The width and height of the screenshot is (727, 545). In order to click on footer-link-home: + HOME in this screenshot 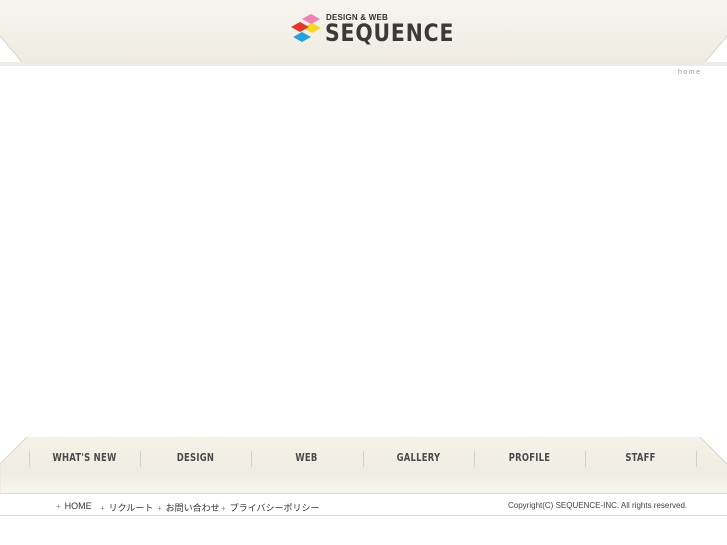, I will do `click(74, 506)`.